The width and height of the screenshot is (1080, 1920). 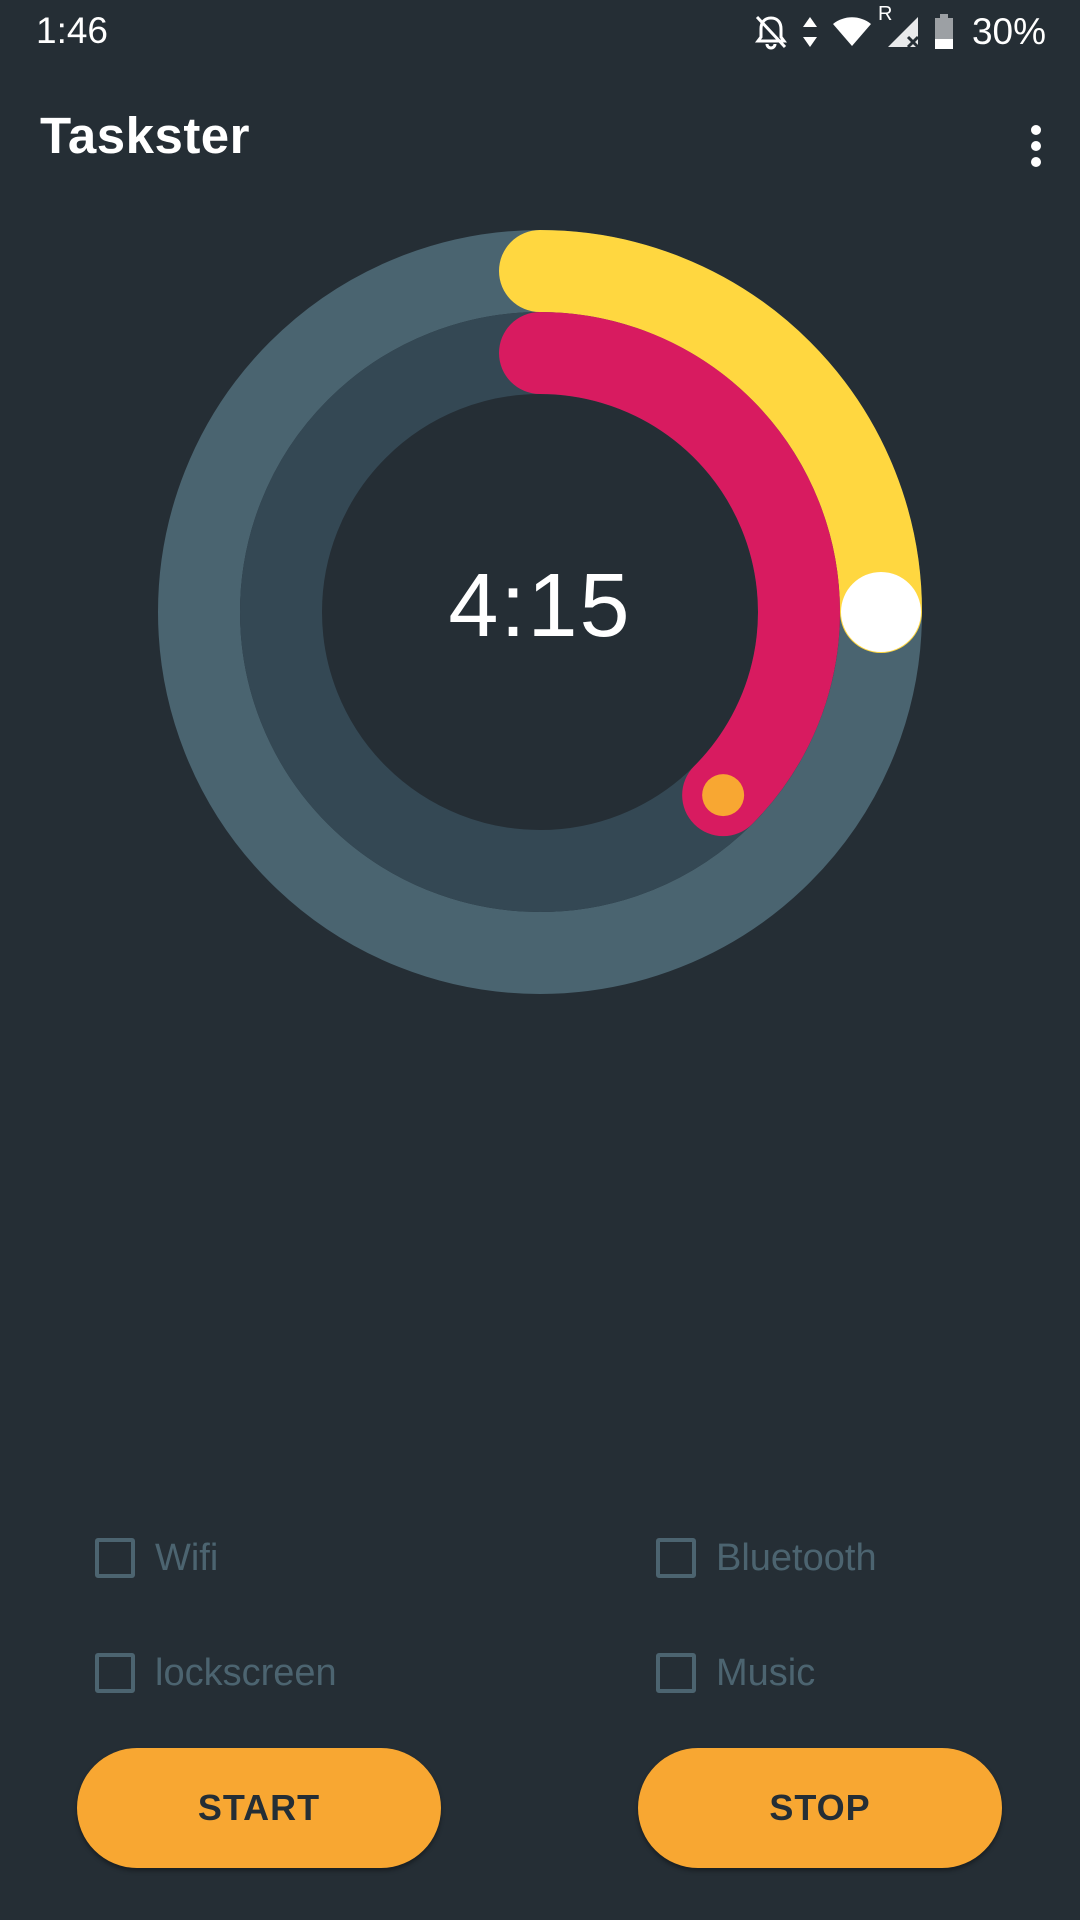 I want to click on inner-progress-arc, so click(x=669, y=574).